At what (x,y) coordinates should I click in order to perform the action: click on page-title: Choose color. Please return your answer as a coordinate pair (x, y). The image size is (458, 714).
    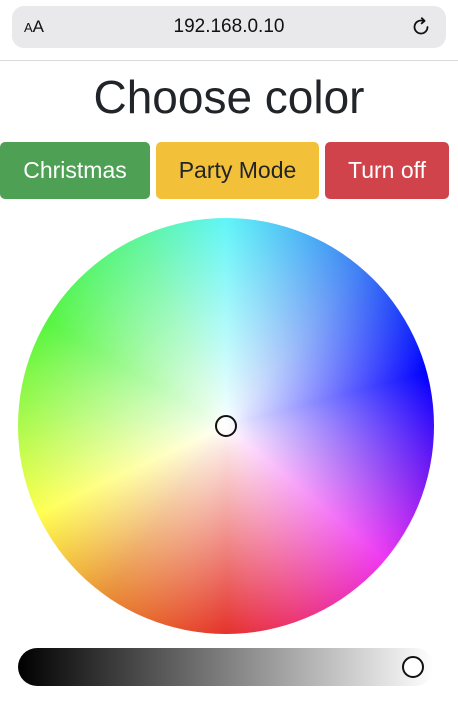
    Looking at the image, I should click on (229, 97).